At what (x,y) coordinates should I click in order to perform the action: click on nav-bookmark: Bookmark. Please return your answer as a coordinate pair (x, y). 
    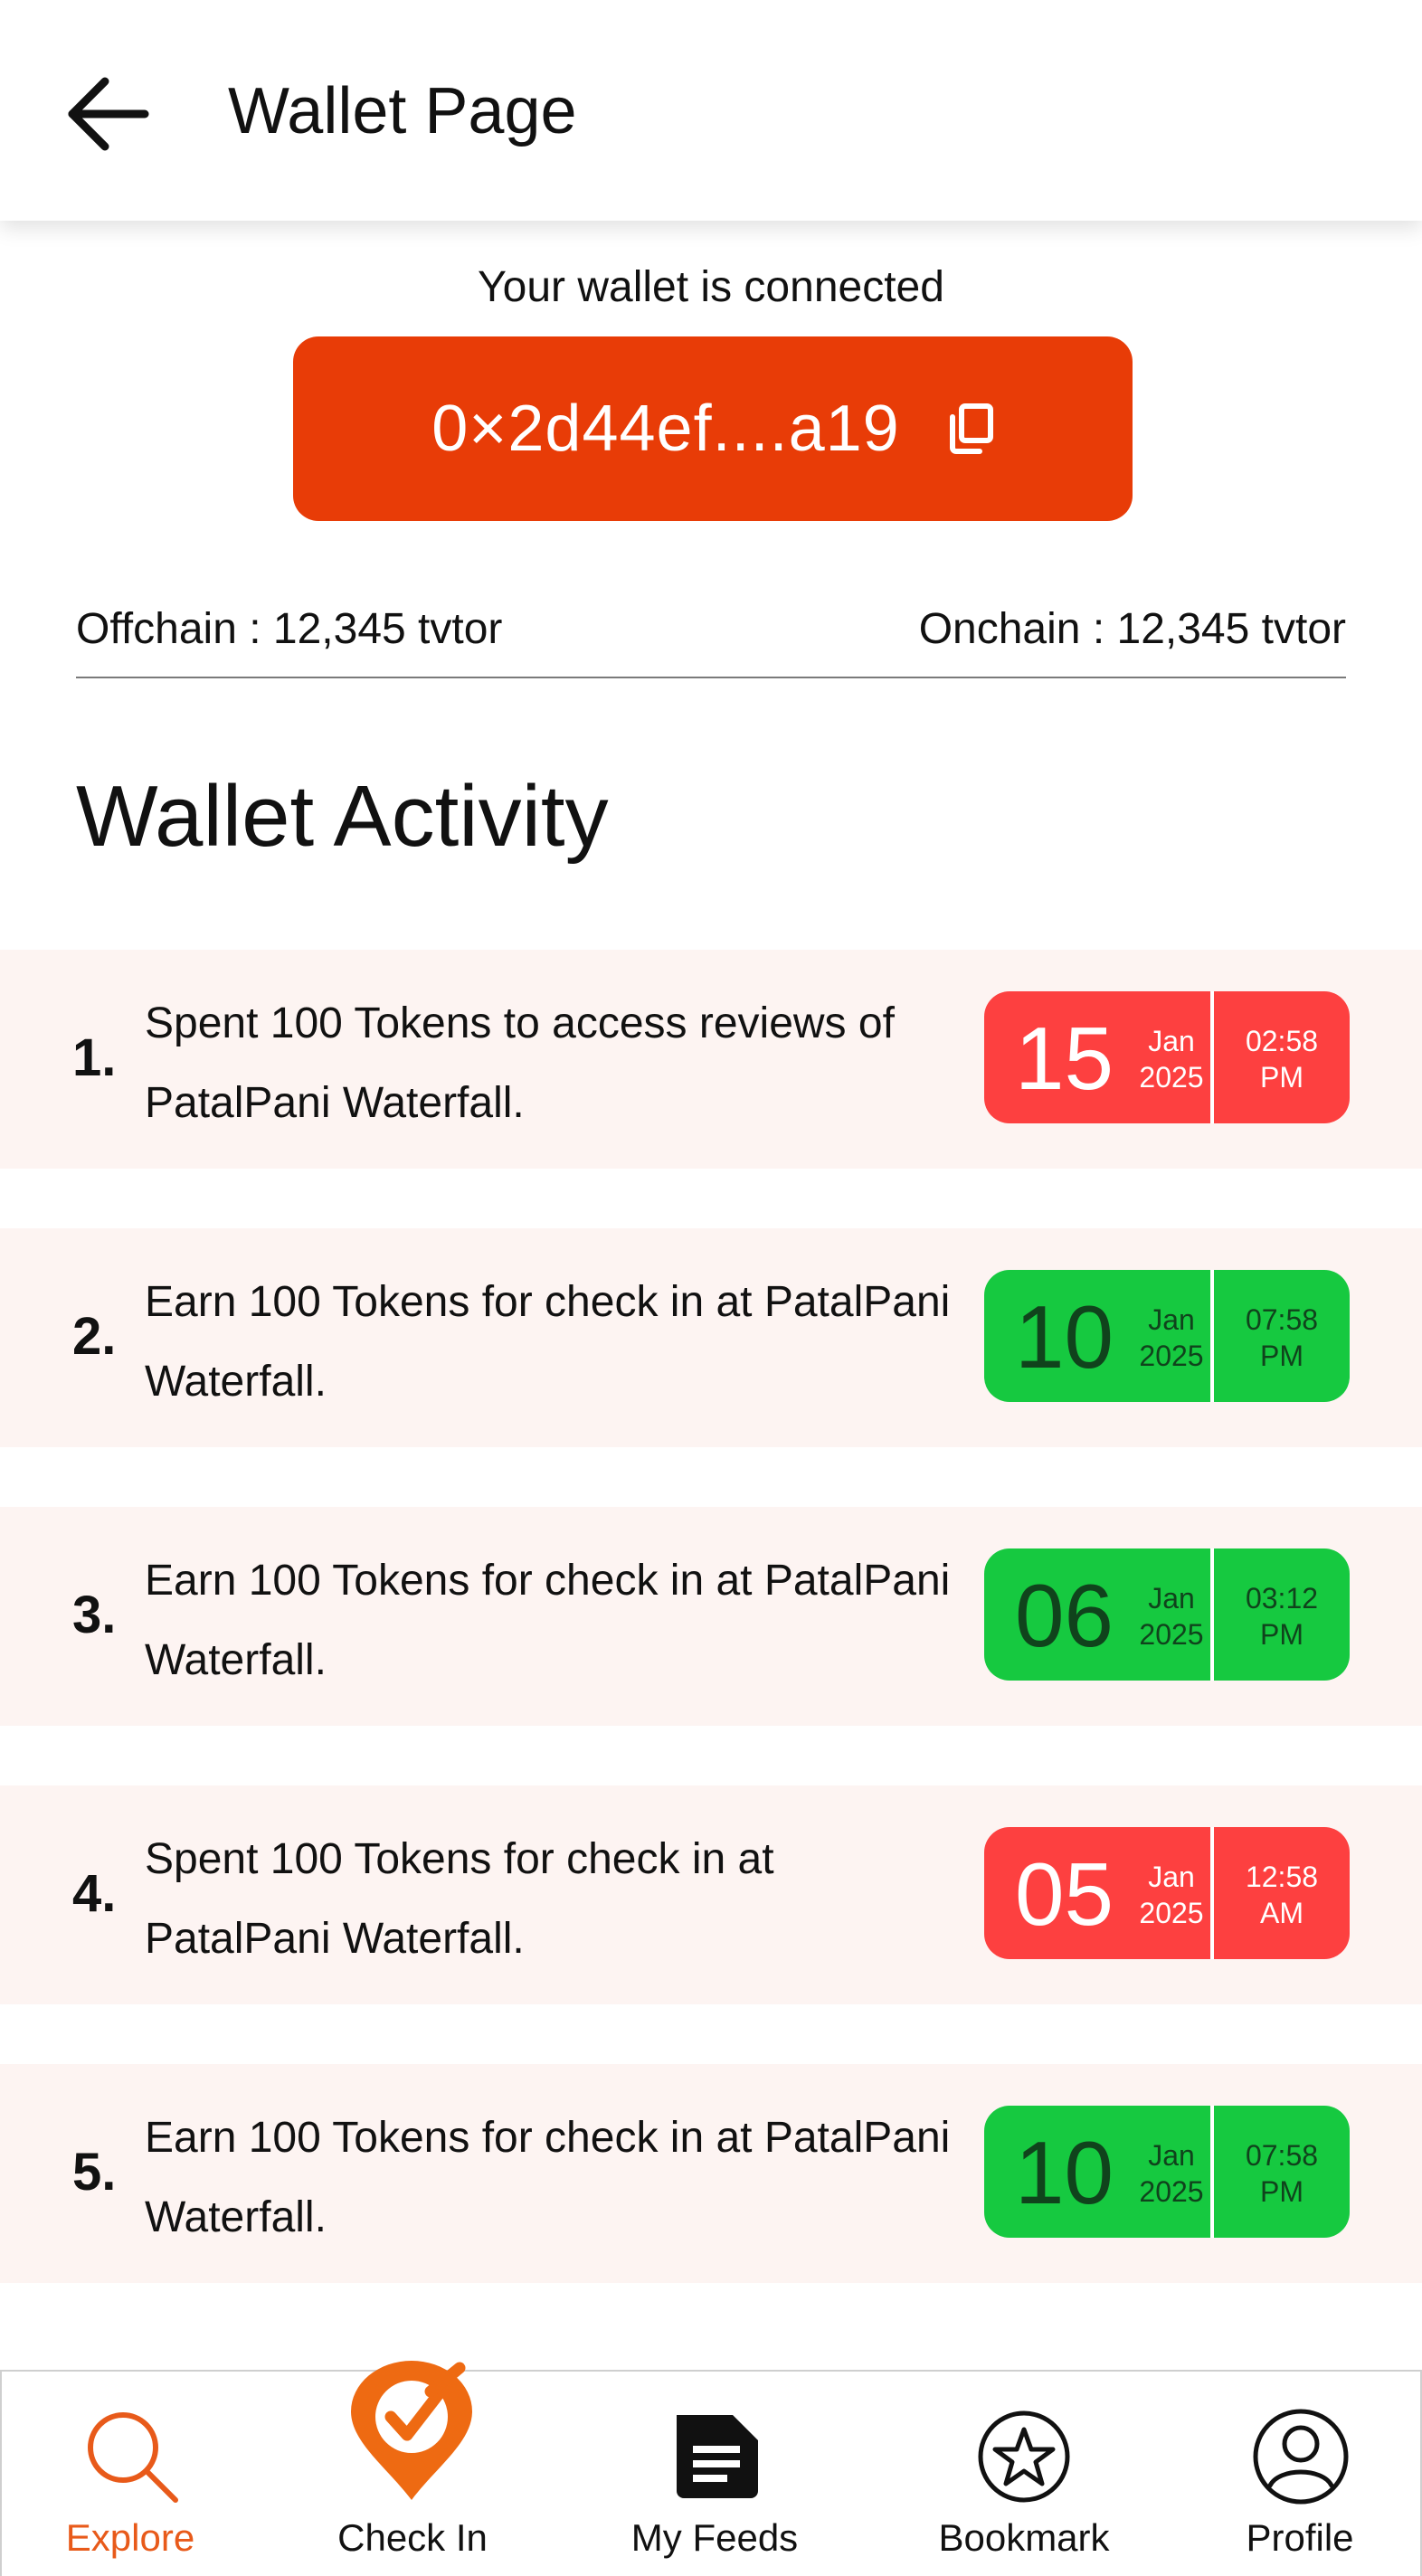
    Looking at the image, I should click on (1024, 2474).